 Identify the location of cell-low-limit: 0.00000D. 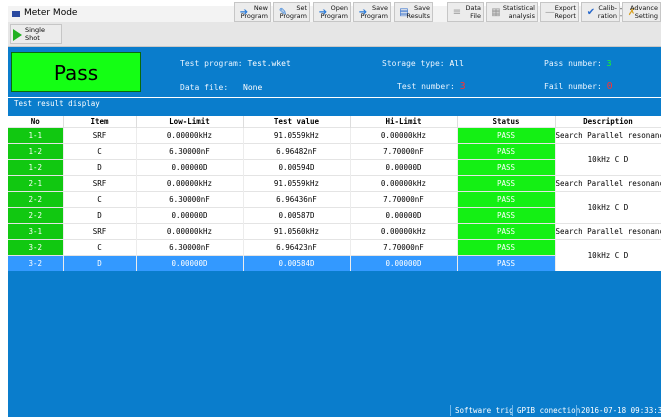
(190, 263).